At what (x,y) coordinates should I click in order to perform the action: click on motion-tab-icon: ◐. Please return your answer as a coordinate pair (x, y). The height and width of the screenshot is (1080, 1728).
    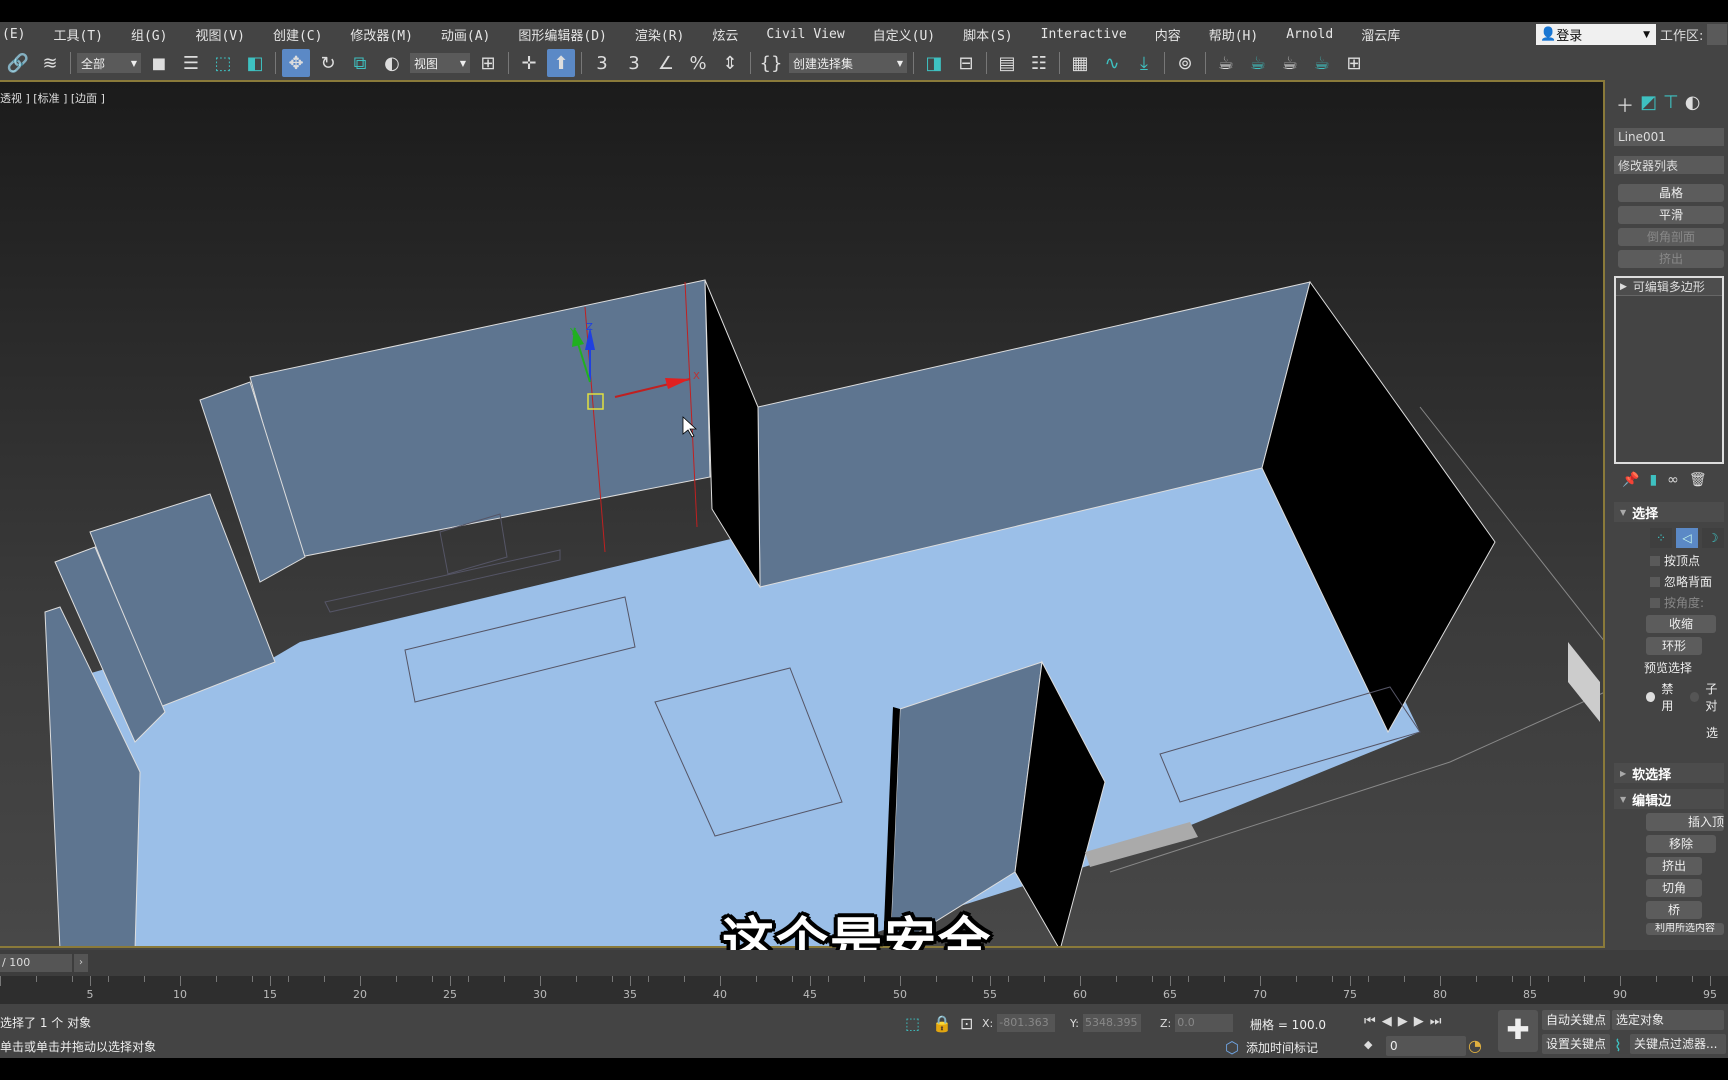
    Looking at the image, I should click on (1693, 105).